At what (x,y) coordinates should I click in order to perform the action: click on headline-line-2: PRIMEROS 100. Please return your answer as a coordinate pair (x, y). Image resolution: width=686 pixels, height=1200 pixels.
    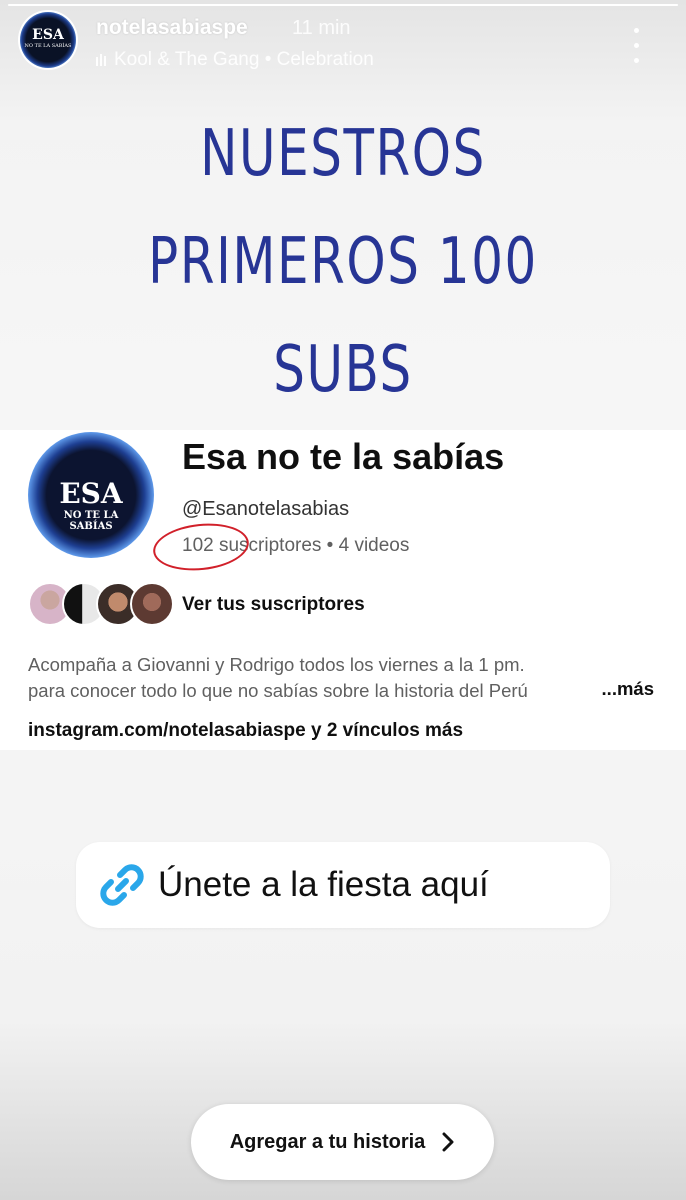
    Looking at the image, I should click on (343, 262).